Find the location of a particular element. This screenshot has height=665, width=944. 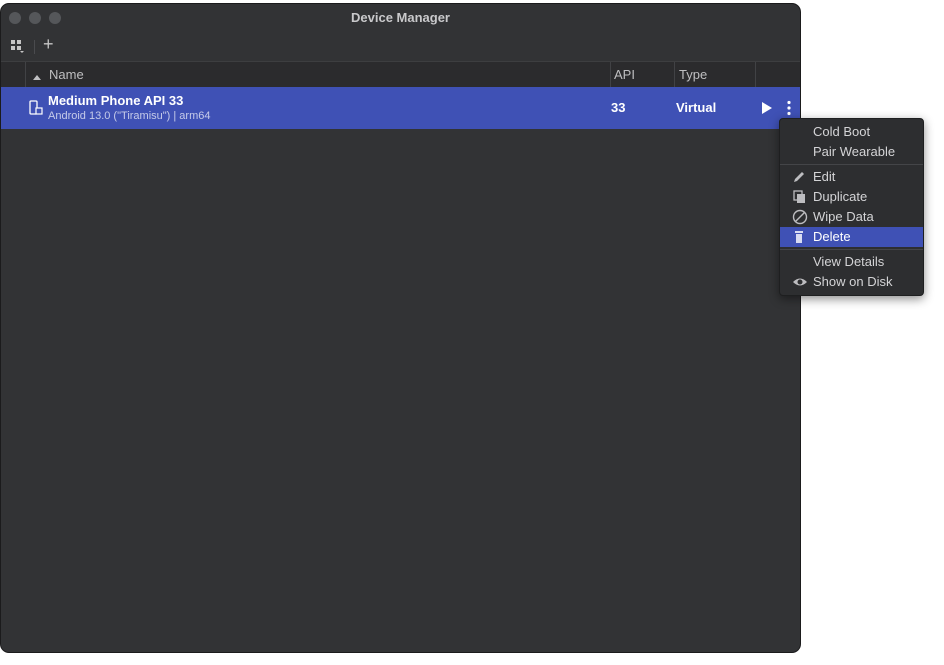

device-context-menu: Cold Boot Pair Wearable Edit Duplicate W is located at coordinates (851, 207).